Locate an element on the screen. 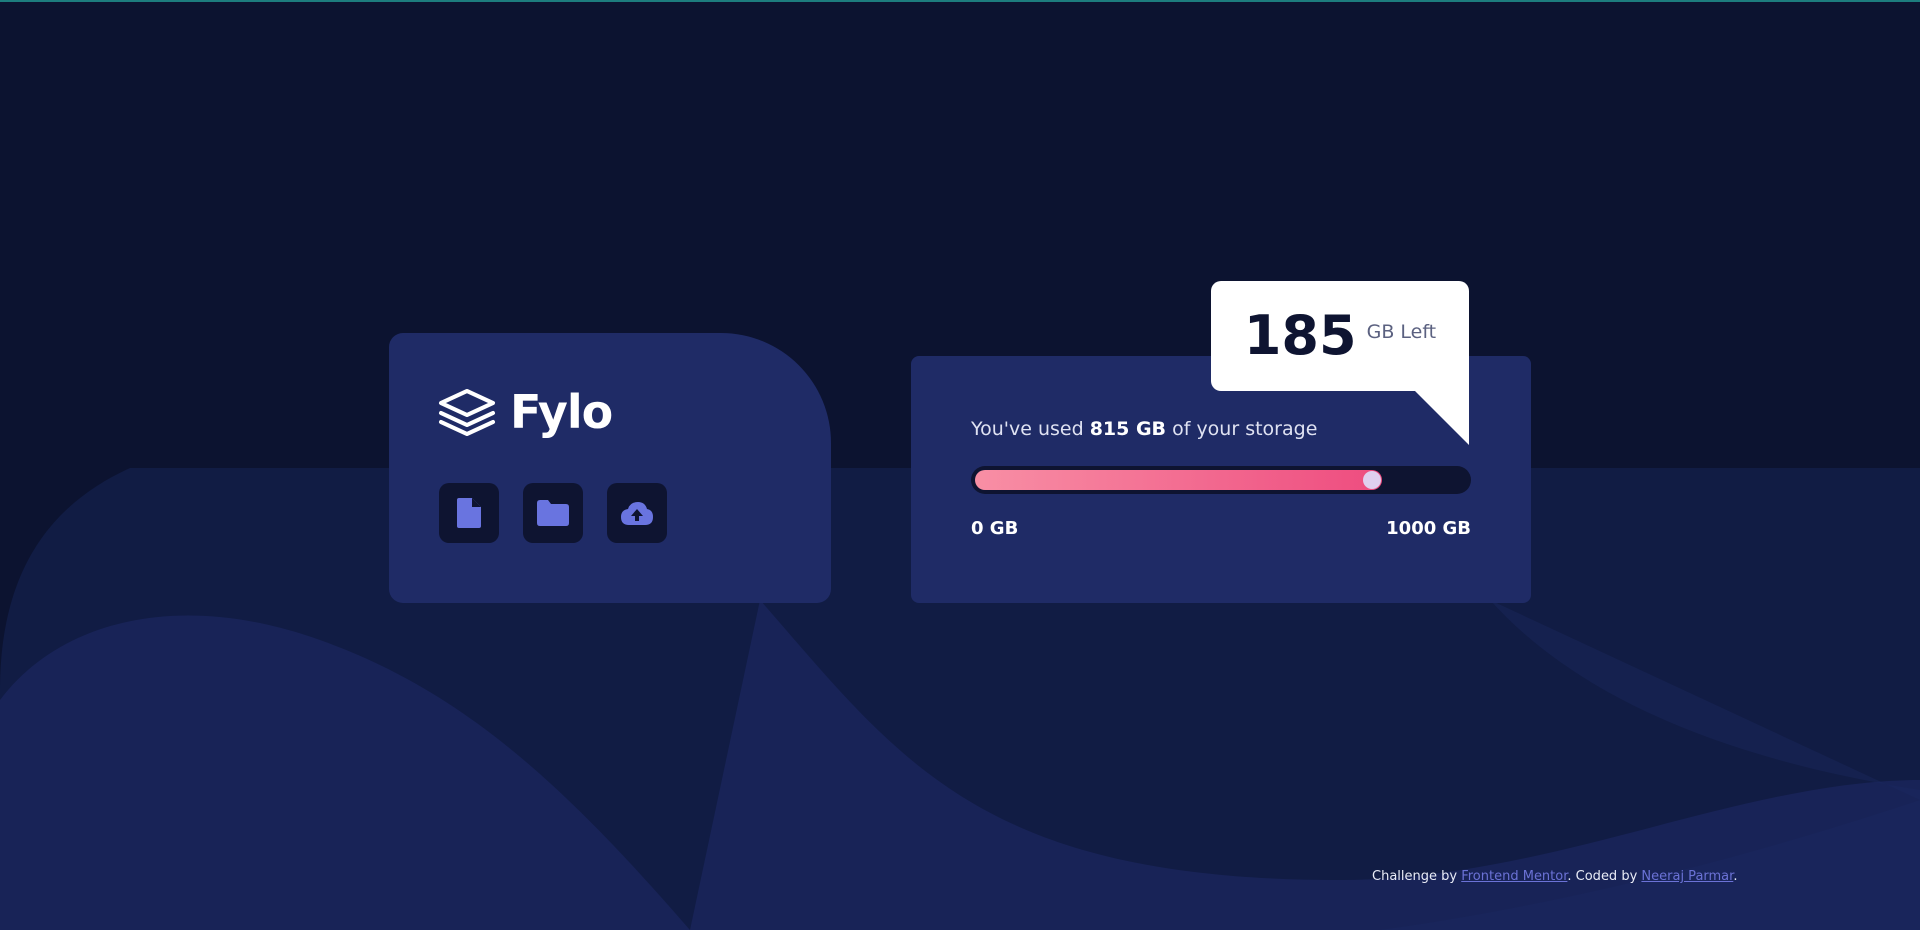 Image resolution: width=1920 pixels, height=930 pixels. storage-progress-bar is located at coordinates (1221, 480).